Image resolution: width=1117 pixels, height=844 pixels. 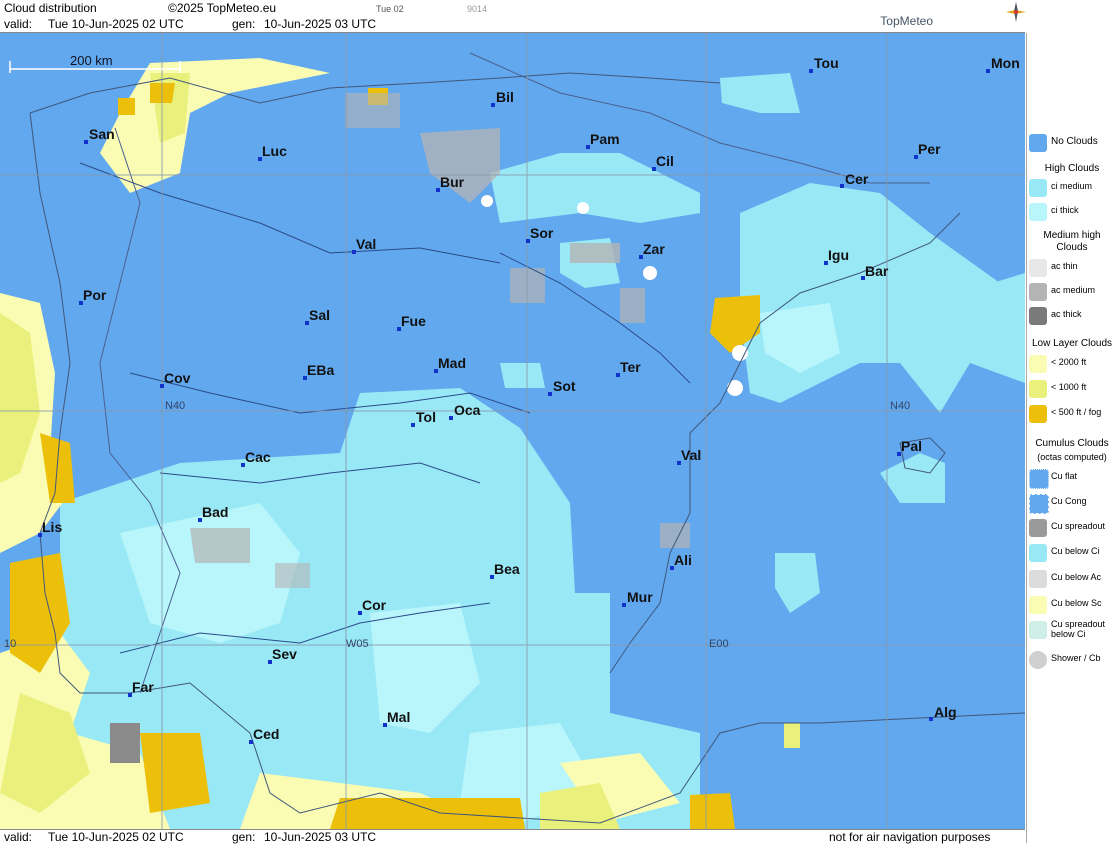 What do you see at coordinates (854, 179) in the screenshot?
I see `city-cer: Cer` at bounding box center [854, 179].